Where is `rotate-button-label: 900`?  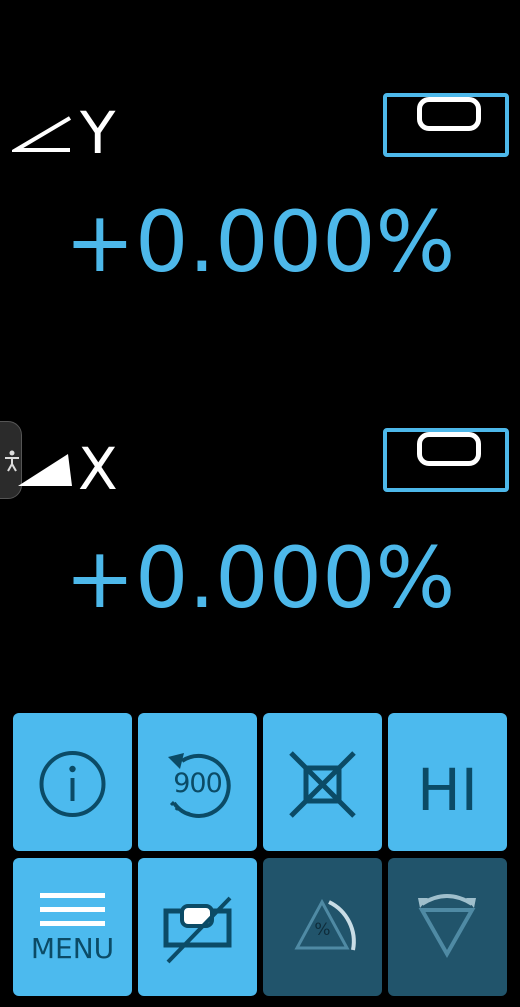 rotate-button-label: 900 is located at coordinates (198, 783).